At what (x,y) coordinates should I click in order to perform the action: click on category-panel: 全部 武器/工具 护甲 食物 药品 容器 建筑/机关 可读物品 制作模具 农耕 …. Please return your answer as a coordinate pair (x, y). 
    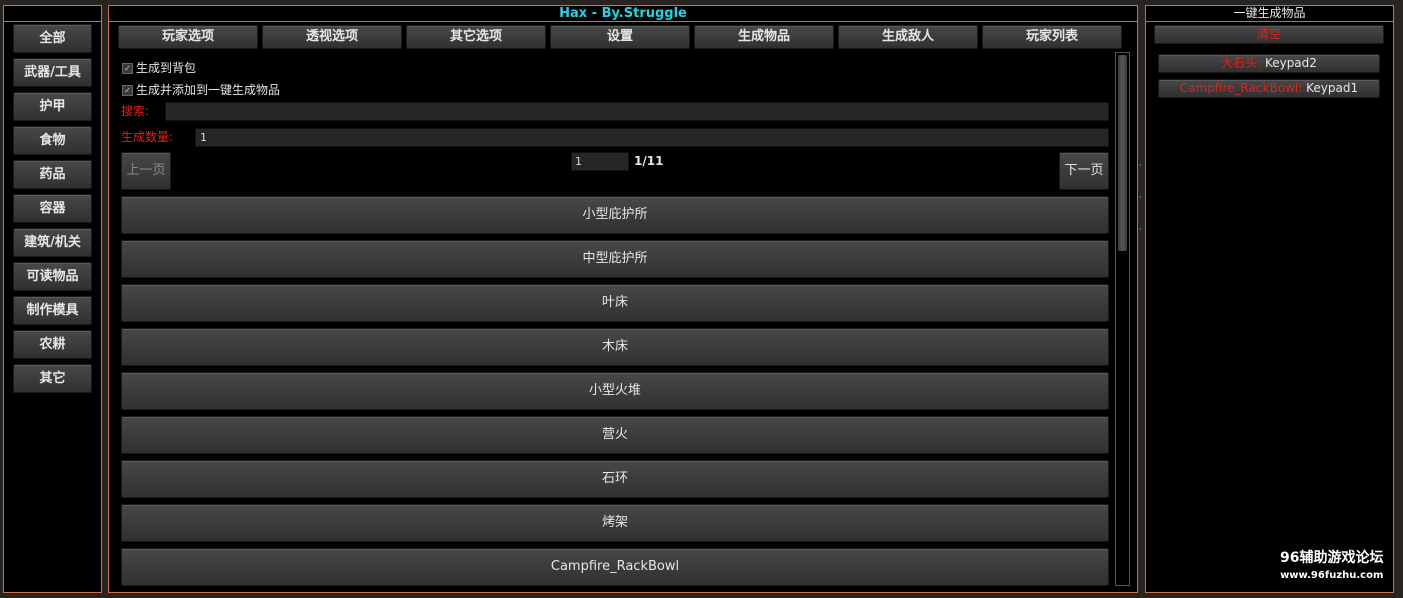
    Looking at the image, I should click on (52, 299).